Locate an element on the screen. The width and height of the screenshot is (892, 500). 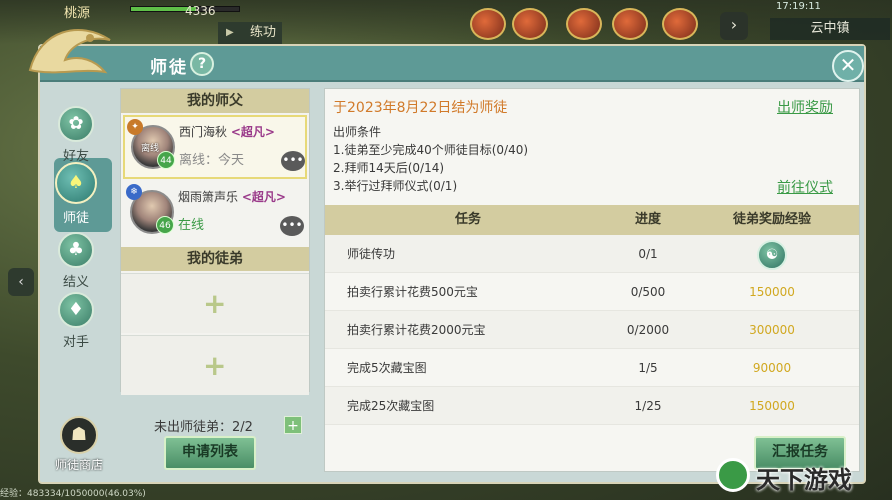
help-button: ? is located at coordinates (202, 64).